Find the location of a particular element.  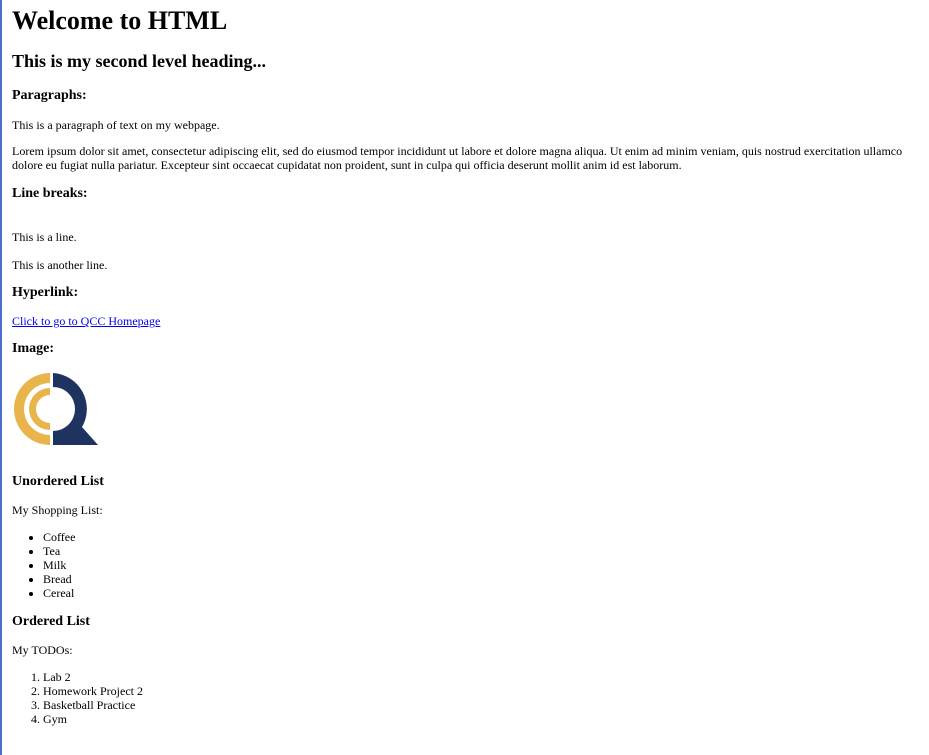

image-heading: Image: is located at coordinates (33, 348).